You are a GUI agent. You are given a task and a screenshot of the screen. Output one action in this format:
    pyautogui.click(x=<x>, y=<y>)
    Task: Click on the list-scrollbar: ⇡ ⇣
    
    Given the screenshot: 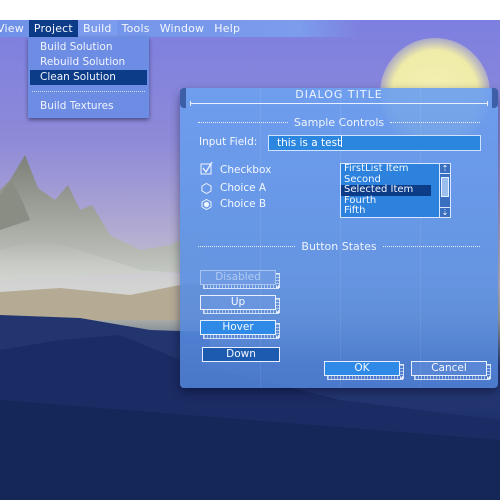 What is the action you would take?
    pyautogui.click(x=444, y=190)
    